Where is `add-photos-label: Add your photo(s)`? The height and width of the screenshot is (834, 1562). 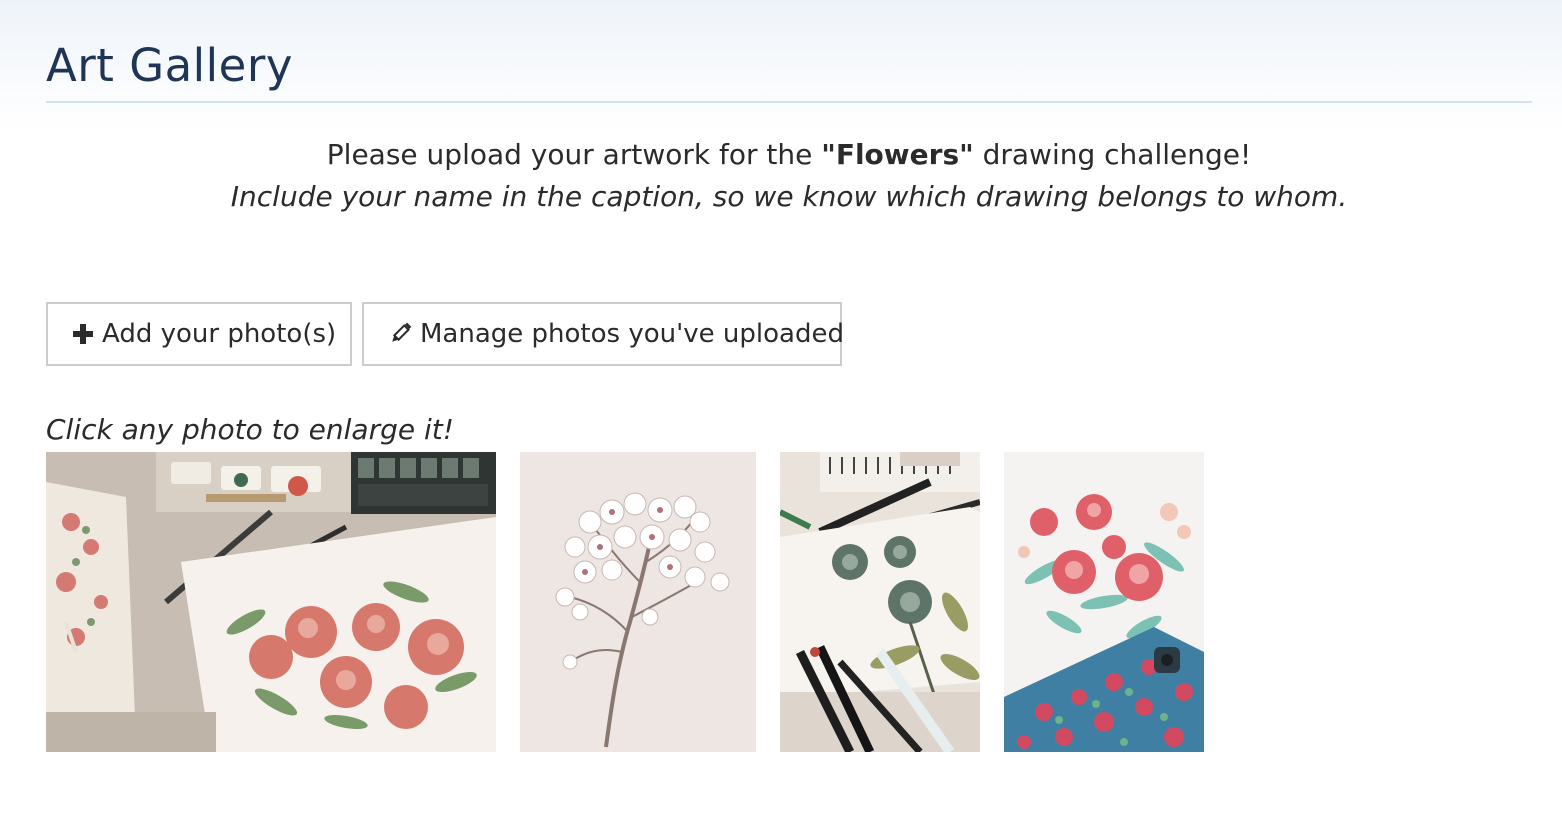 add-photos-label: Add your photo(s) is located at coordinates (219, 334).